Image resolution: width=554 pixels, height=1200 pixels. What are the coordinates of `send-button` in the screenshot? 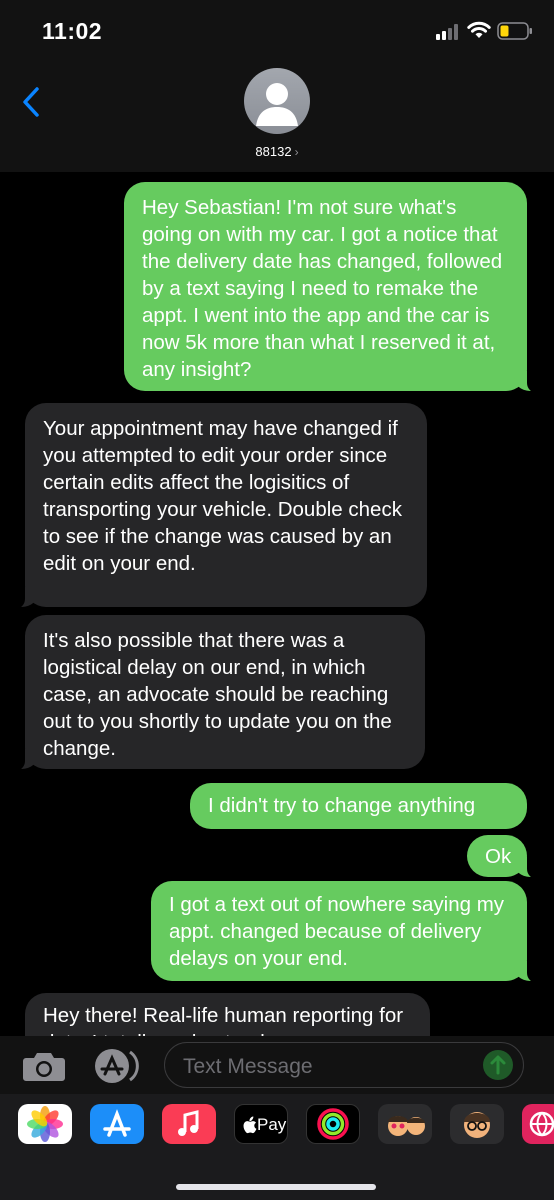 It's located at (498, 1065).